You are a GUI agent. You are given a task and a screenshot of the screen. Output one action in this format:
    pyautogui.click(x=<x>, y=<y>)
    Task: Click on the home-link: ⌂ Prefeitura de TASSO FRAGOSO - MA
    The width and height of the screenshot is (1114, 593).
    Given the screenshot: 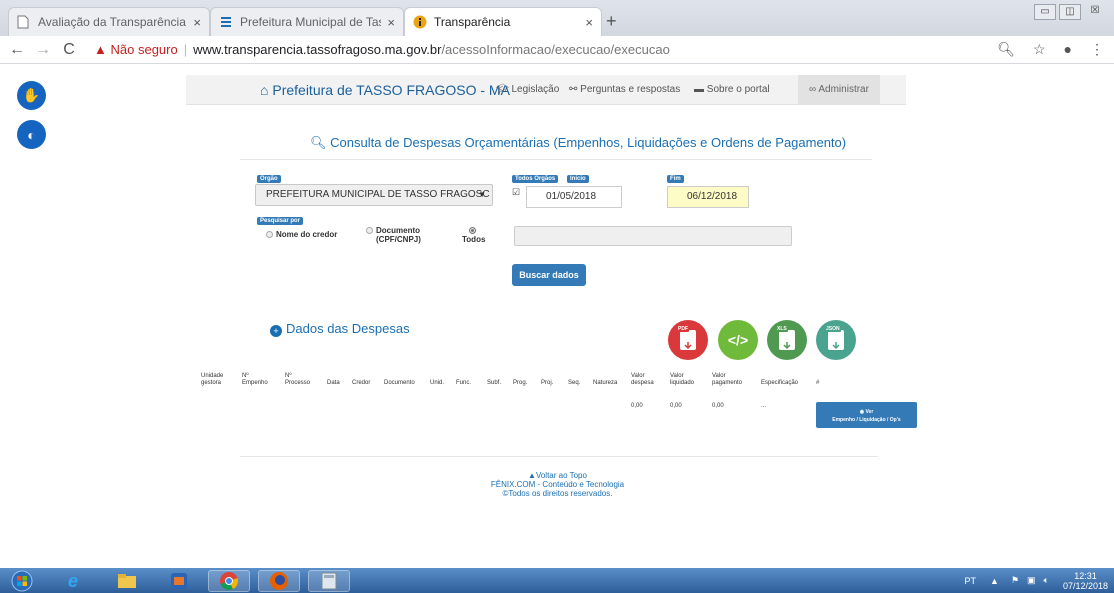 What is the action you would take?
    pyautogui.click(x=385, y=90)
    